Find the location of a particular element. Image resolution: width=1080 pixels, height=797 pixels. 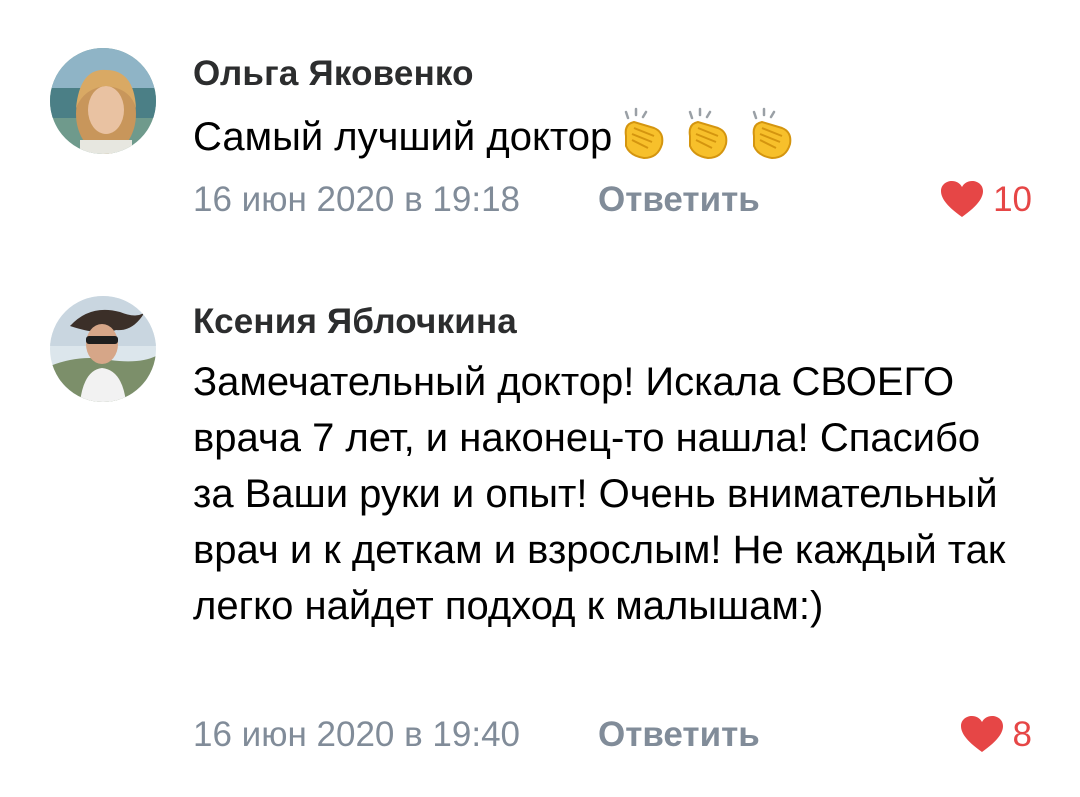

comment-author: Ксения Яблочкина is located at coordinates (355, 322).